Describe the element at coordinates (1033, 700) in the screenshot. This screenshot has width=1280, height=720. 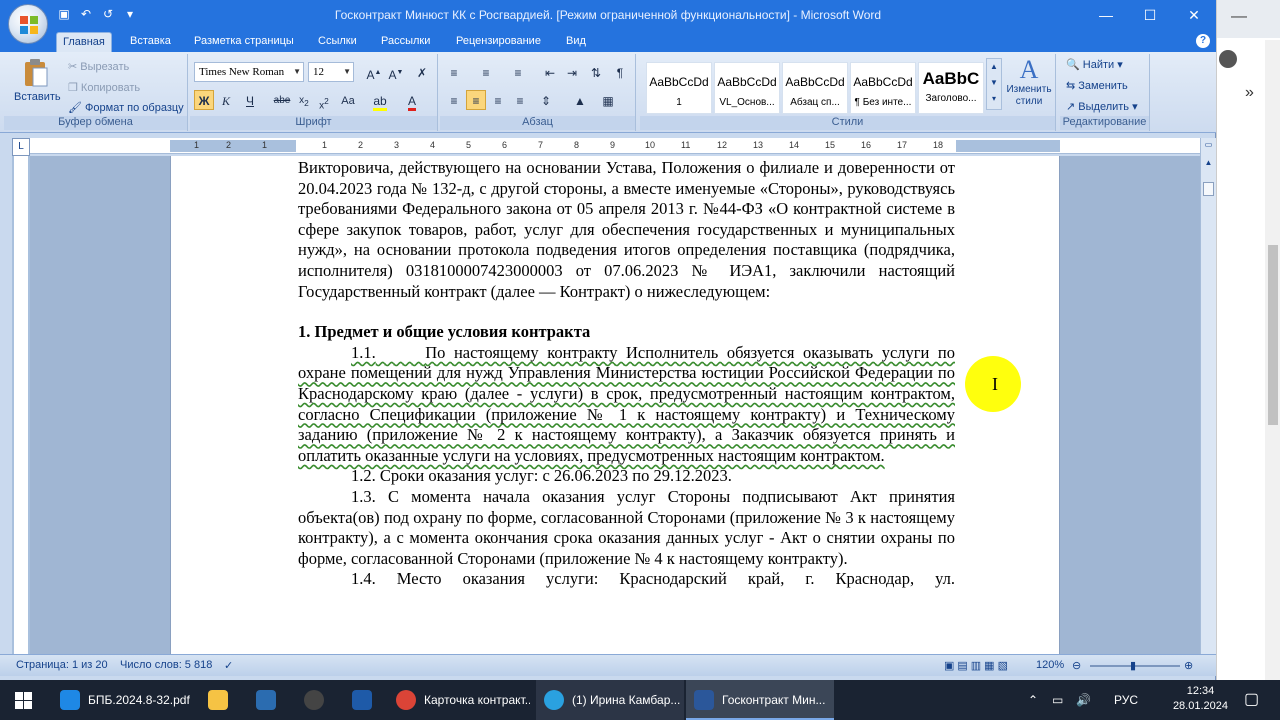
I see `chevron-up-icon: ⌃` at that location.